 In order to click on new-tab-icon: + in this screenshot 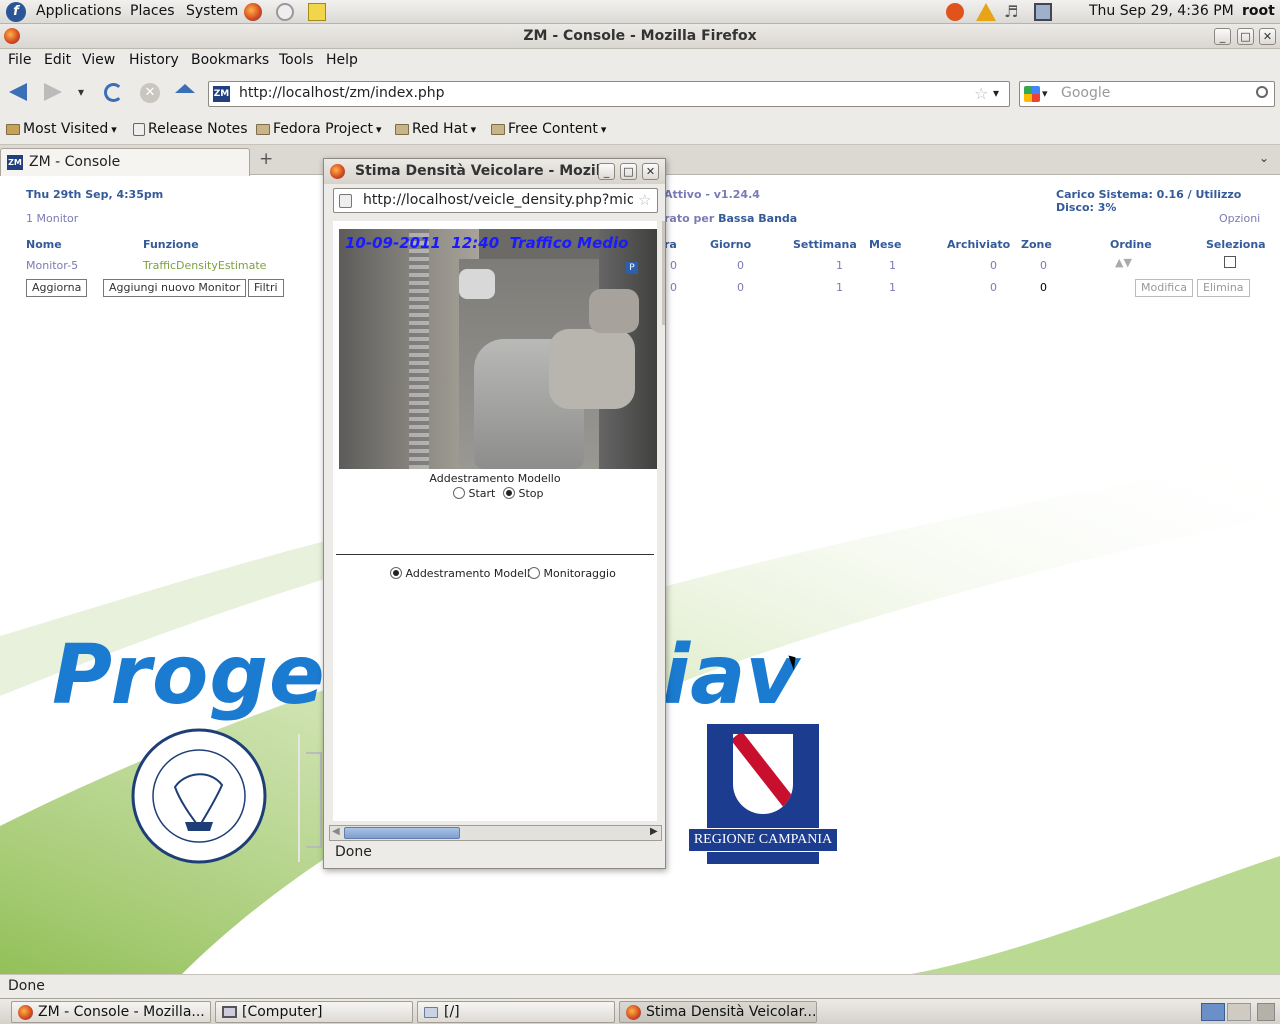, I will do `click(266, 159)`.